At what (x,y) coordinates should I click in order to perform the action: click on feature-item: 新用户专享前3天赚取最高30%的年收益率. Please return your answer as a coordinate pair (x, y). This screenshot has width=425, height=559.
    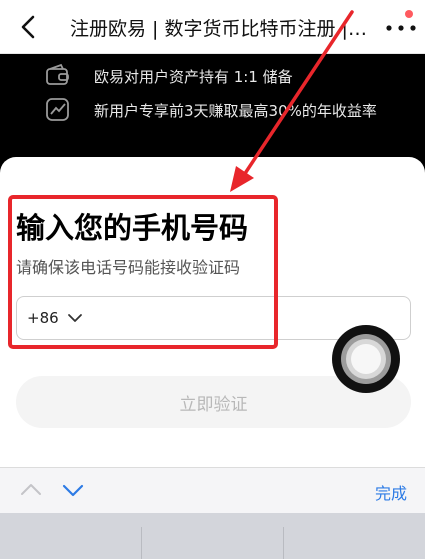
    Looking at the image, I should click on (212, 110).